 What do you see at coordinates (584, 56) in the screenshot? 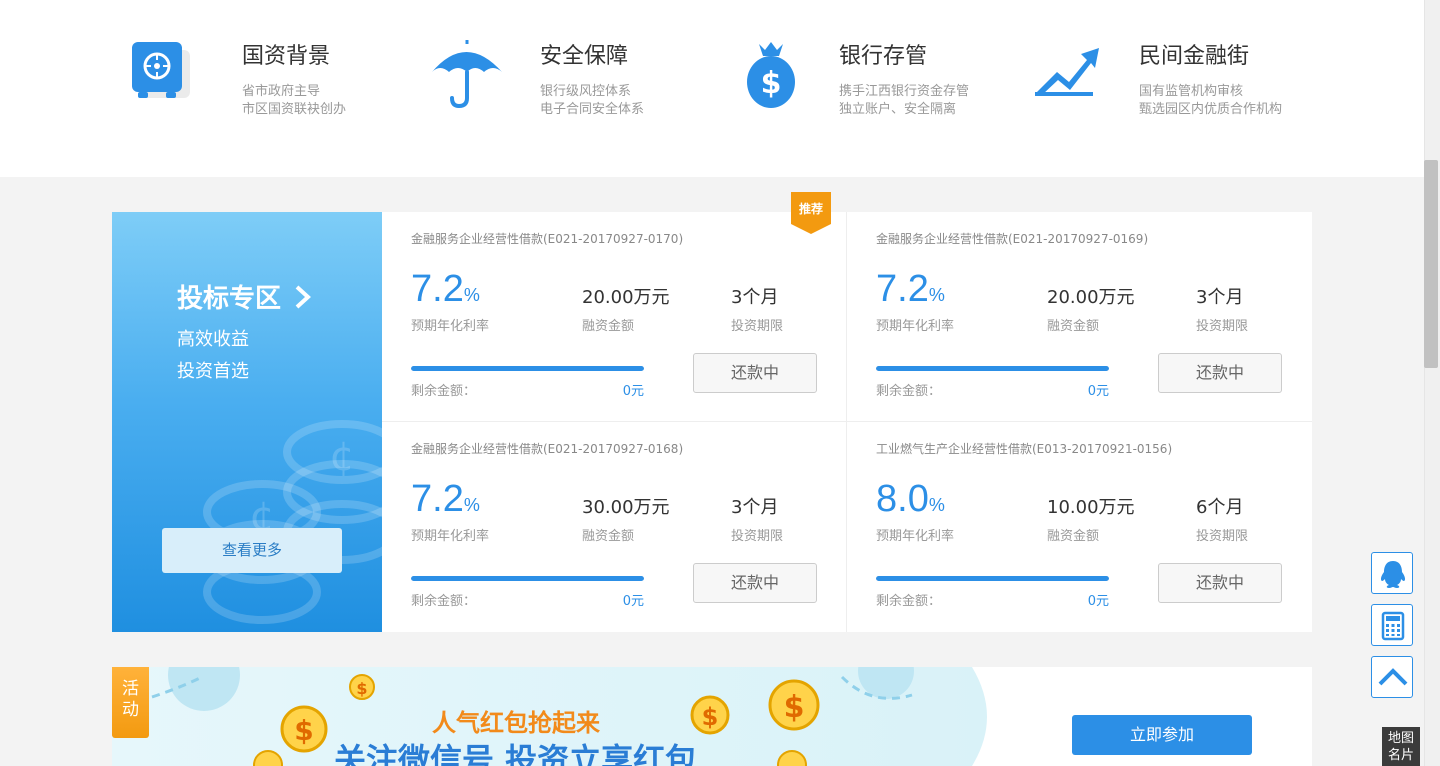
I see `feature-title: 安全保障` at bounding box center [584, 56].